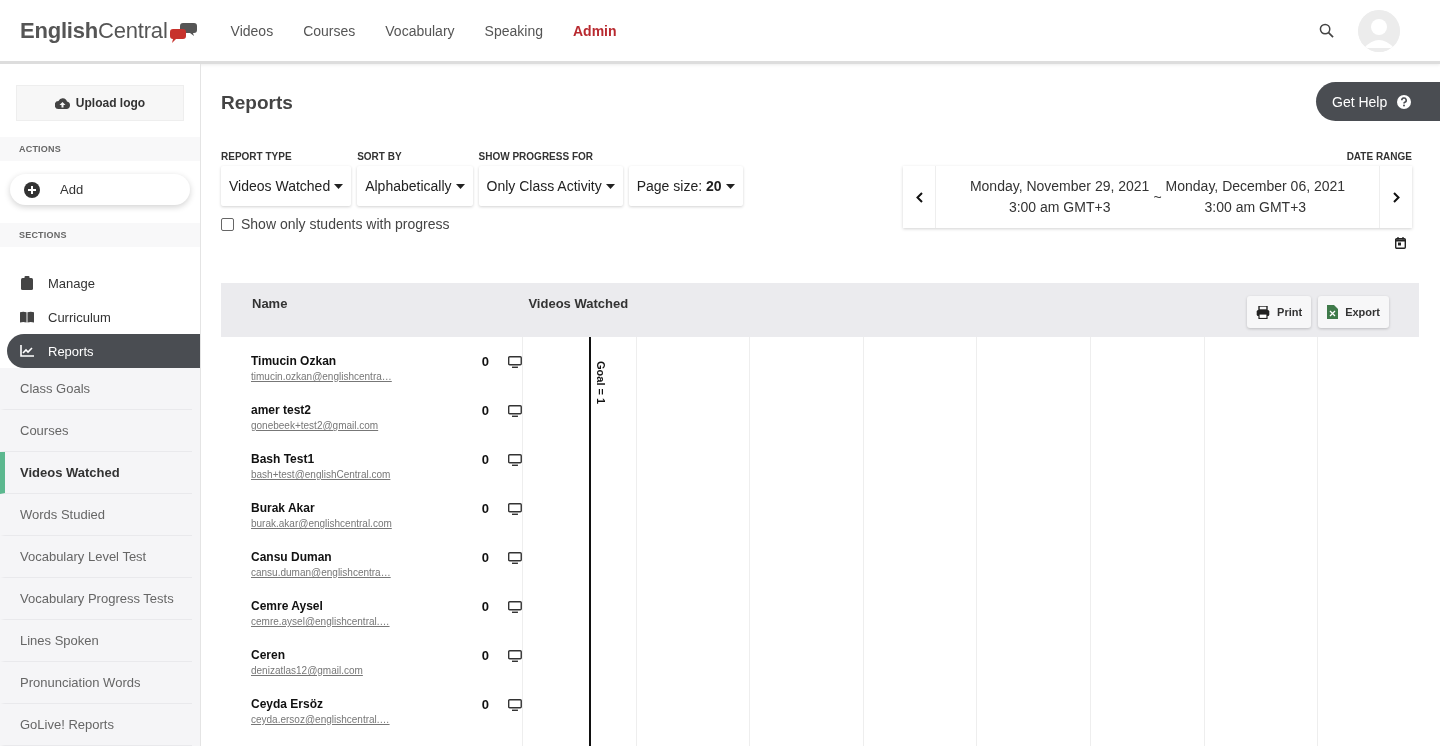  I want to click on report-menu-item: Pronunciation Words, so click(96, 683).